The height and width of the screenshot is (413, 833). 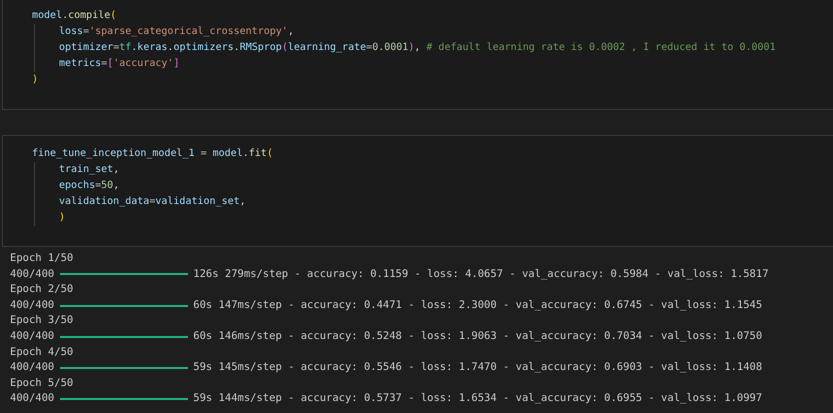 What do you see at coordinates (77, 186) in the screenshot?
I see `code-line: epochs=50,` at bounding box center [77, 186].